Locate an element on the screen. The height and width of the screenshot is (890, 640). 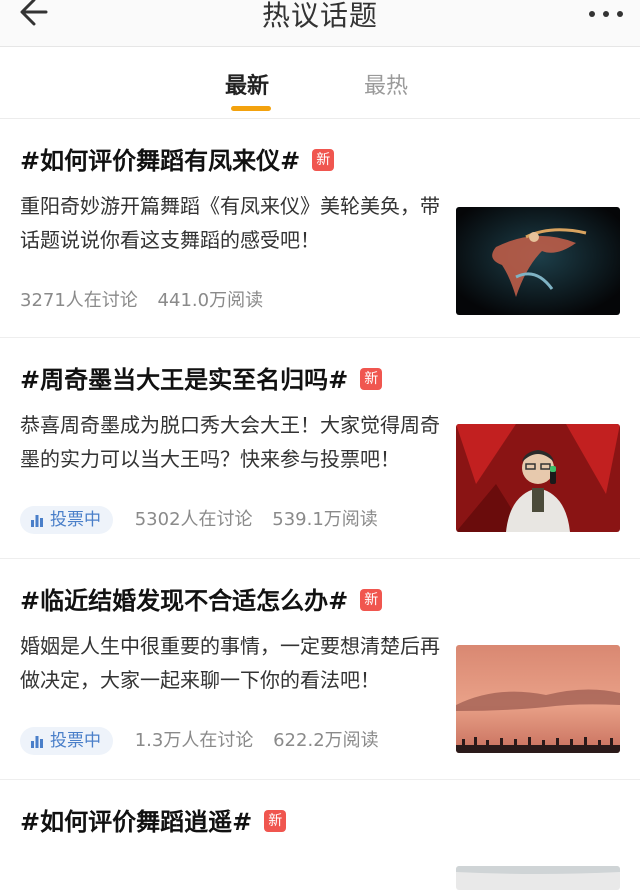
topic-thumbnail-sunset is located at coordinates (538, 699).